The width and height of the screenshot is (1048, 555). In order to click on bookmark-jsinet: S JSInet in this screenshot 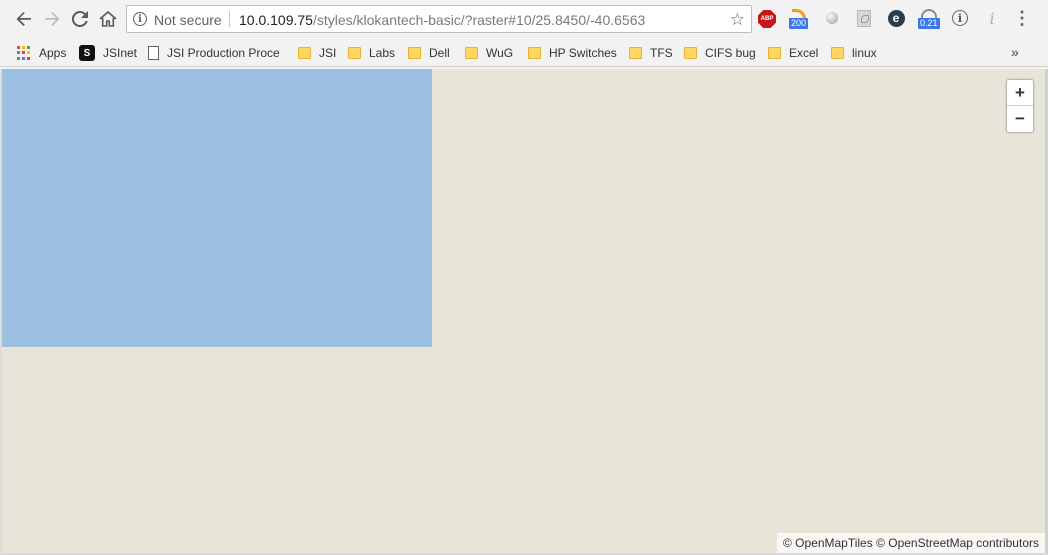, I will do `click(108, 53)`.